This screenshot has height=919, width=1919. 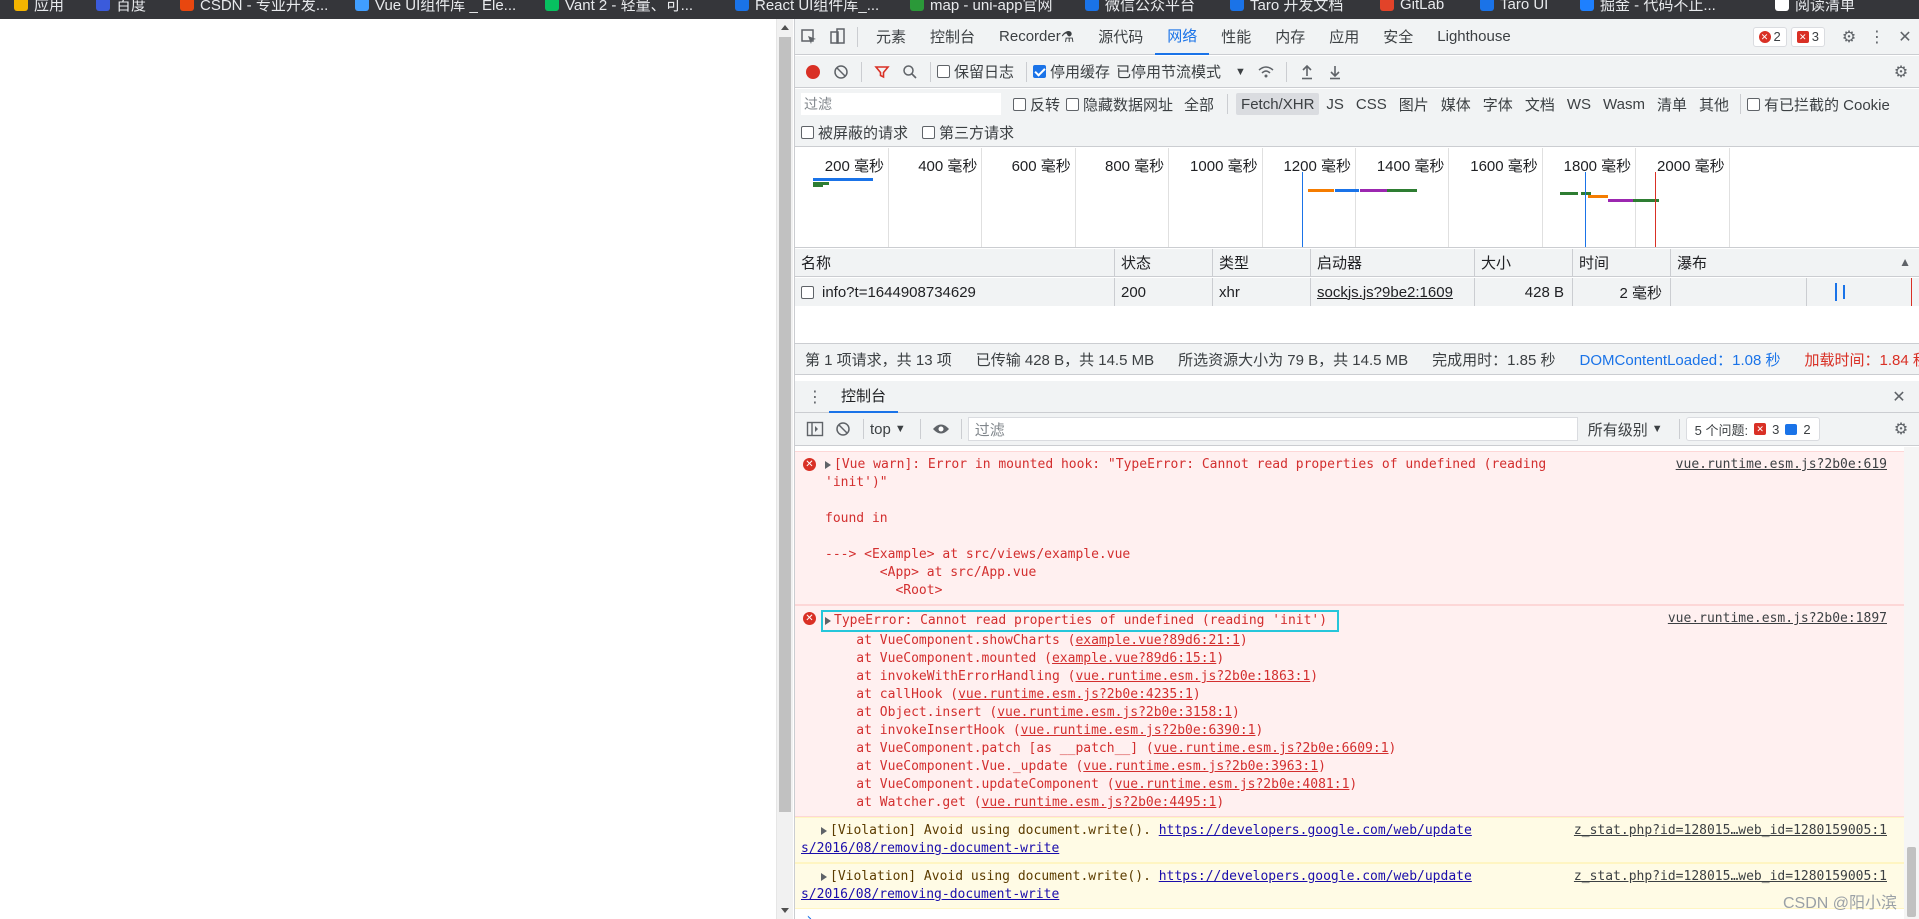 I want to click on console-scrollbar, so click(x=1911, y=683).